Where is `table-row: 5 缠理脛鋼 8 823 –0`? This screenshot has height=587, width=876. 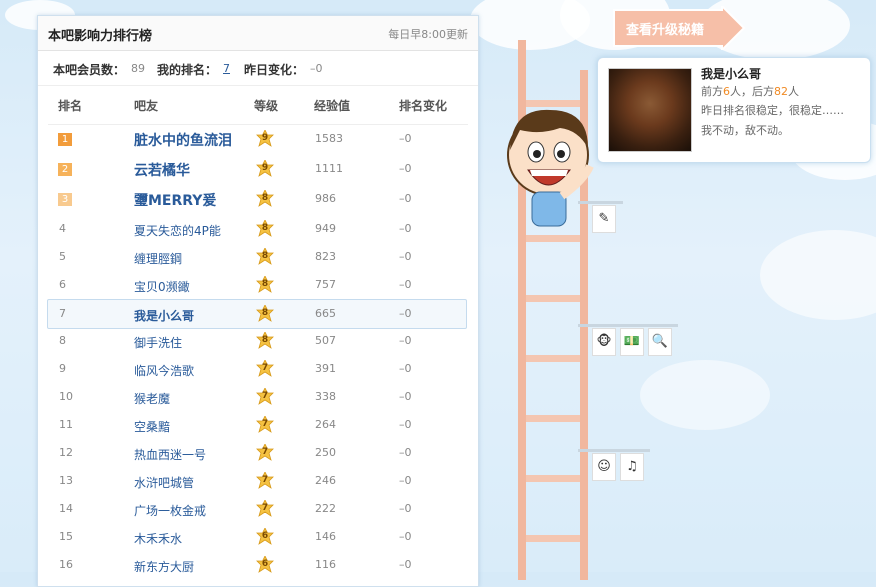 table-row: 5 缠理脛鋼 8 823 –0 is located at coordinates (257, 257).